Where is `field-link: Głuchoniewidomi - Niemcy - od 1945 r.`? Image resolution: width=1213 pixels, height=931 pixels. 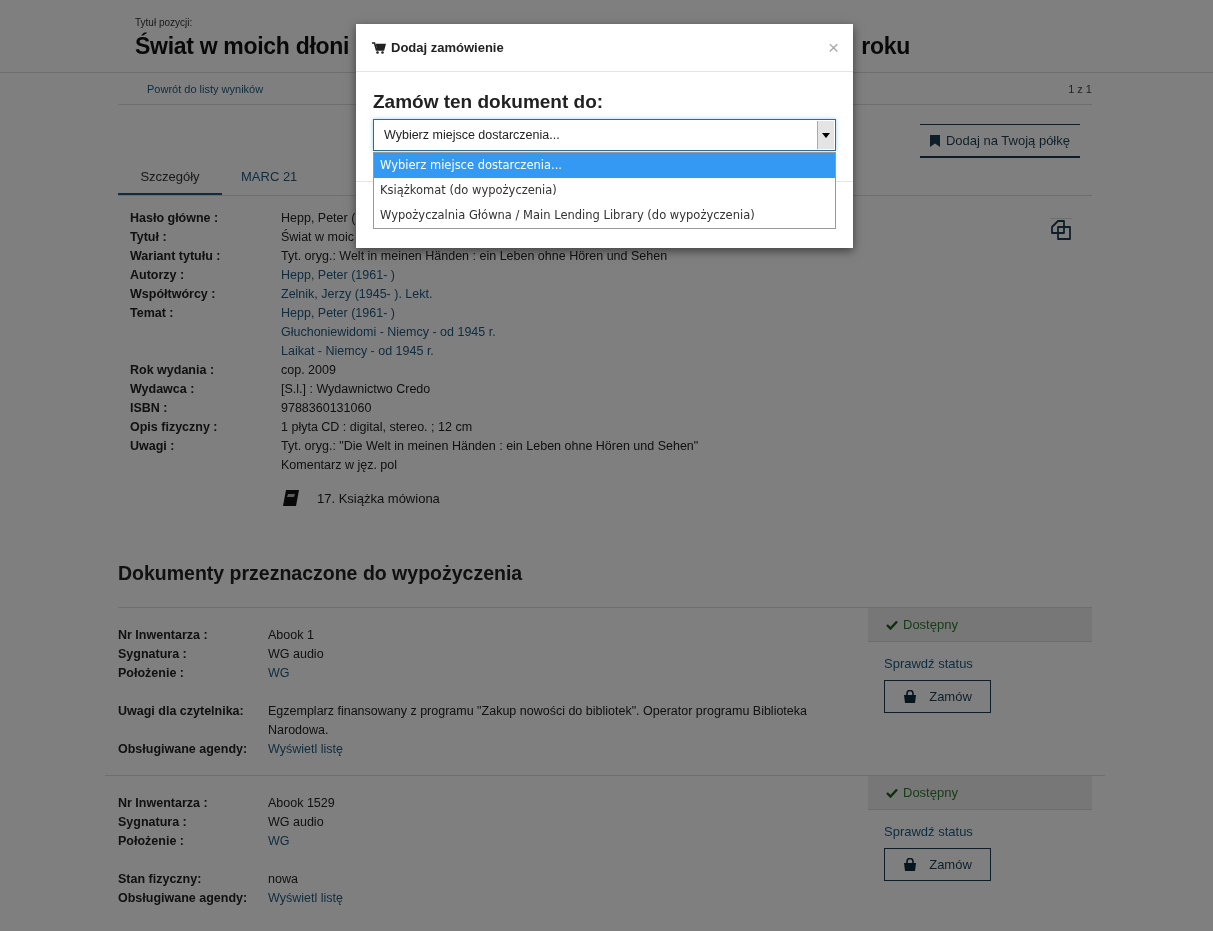
field-link: Głuchoniewidomi - Niemcy - od 1945 r. is located at coordinates (388, 332).